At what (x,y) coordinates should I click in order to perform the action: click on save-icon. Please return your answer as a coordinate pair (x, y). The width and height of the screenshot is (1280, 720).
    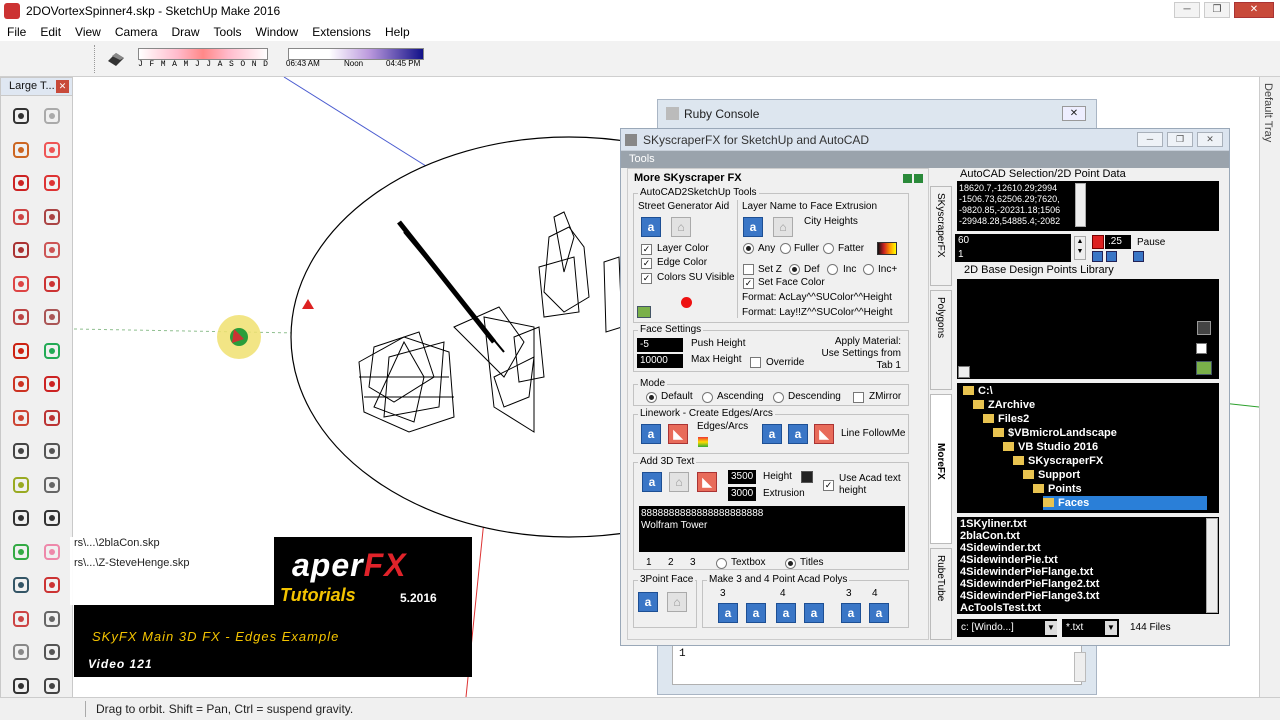
    Looking at the image, I should click on (1204, 328).